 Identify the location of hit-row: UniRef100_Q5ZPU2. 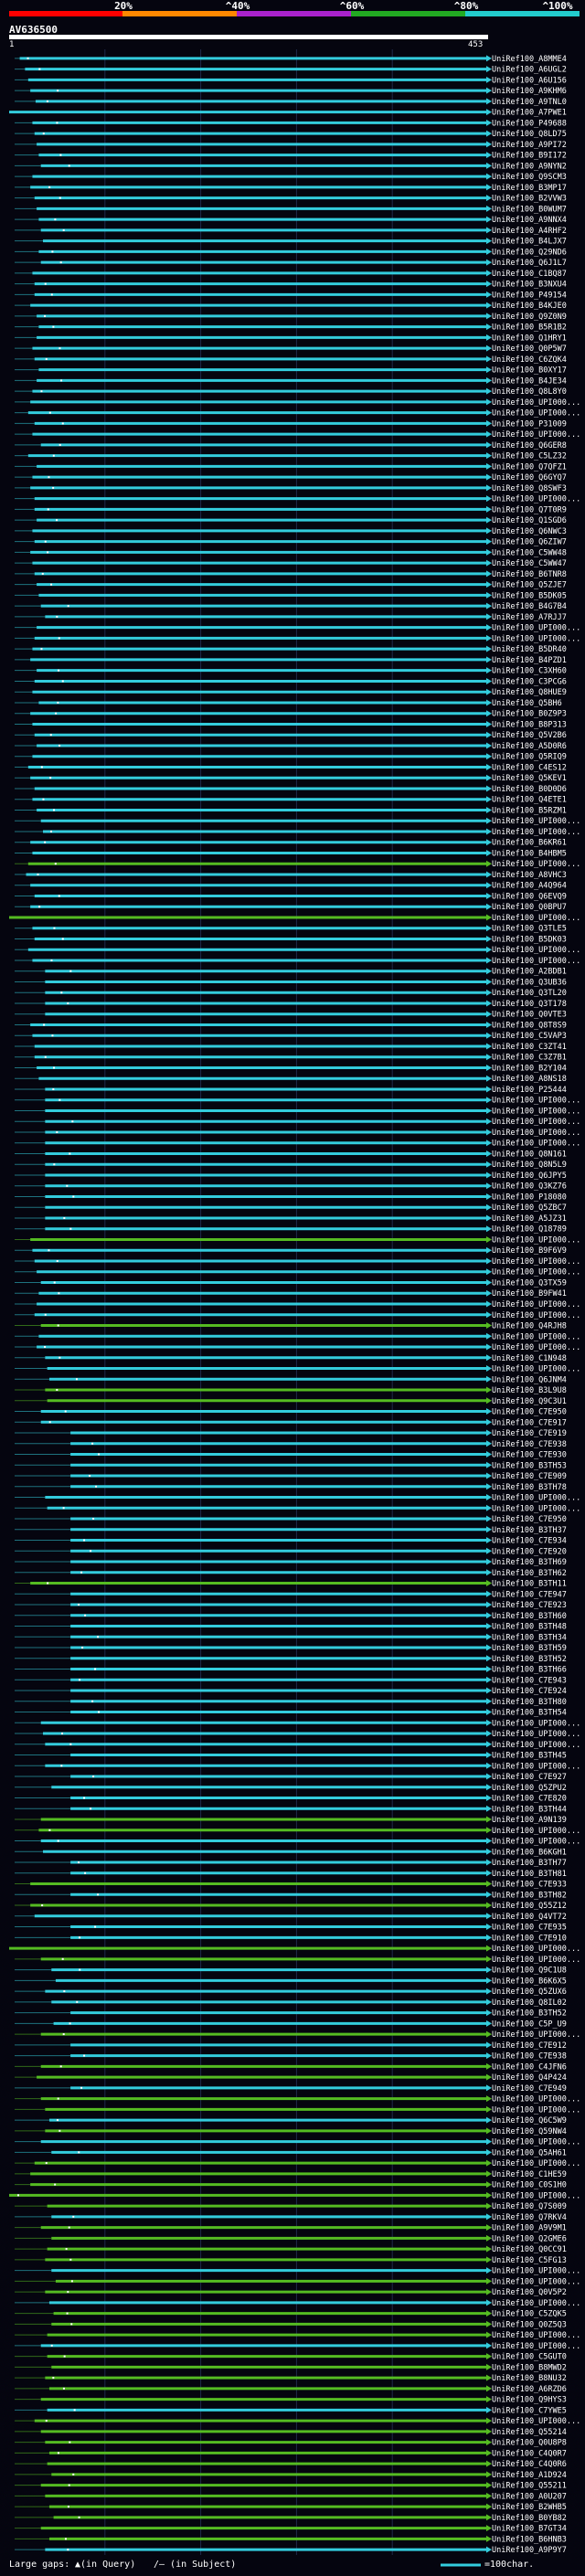
(291, 1788).